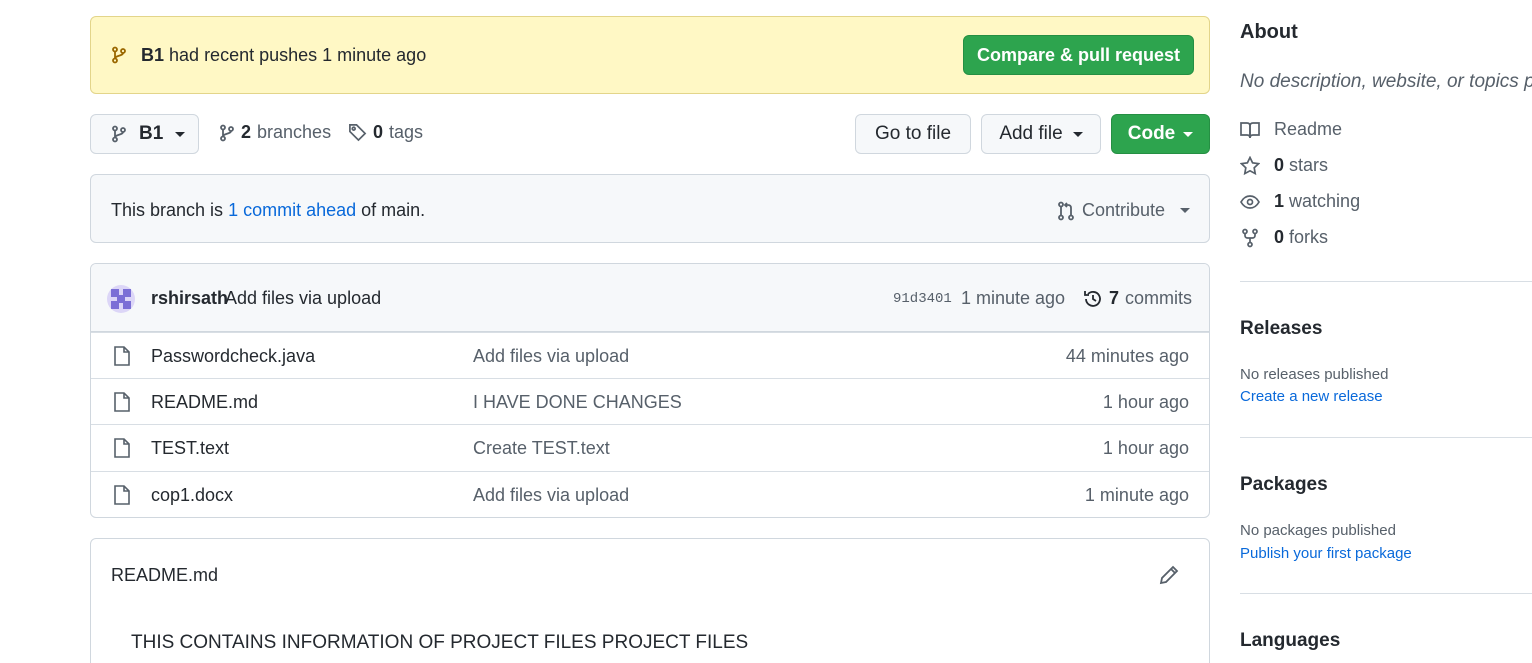 The image size is (1532, 663). What do you see at coordinates (204, 402) in the screenshot?
I see `file-name-link: README.md` at bounding box center [204, 402].